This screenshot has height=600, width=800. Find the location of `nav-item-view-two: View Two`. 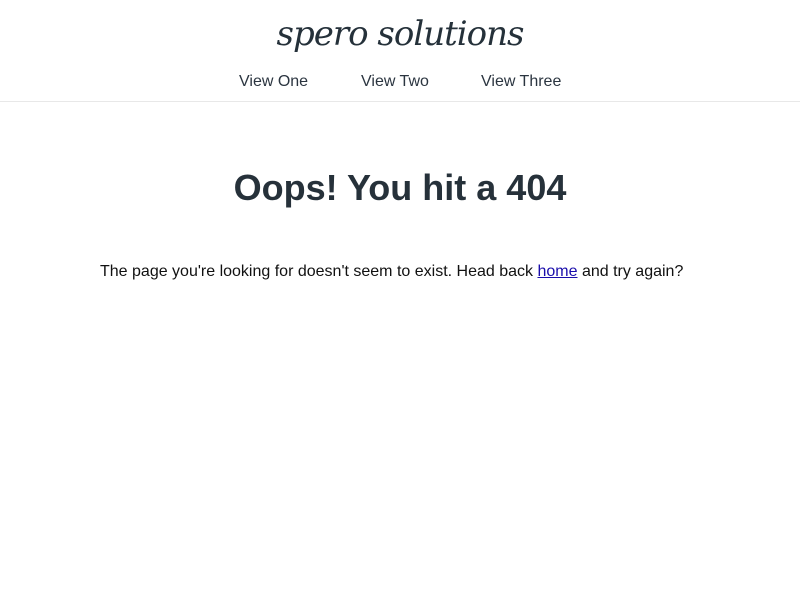

nav-item-view-two: View Two is located at coordinates (395, 82).